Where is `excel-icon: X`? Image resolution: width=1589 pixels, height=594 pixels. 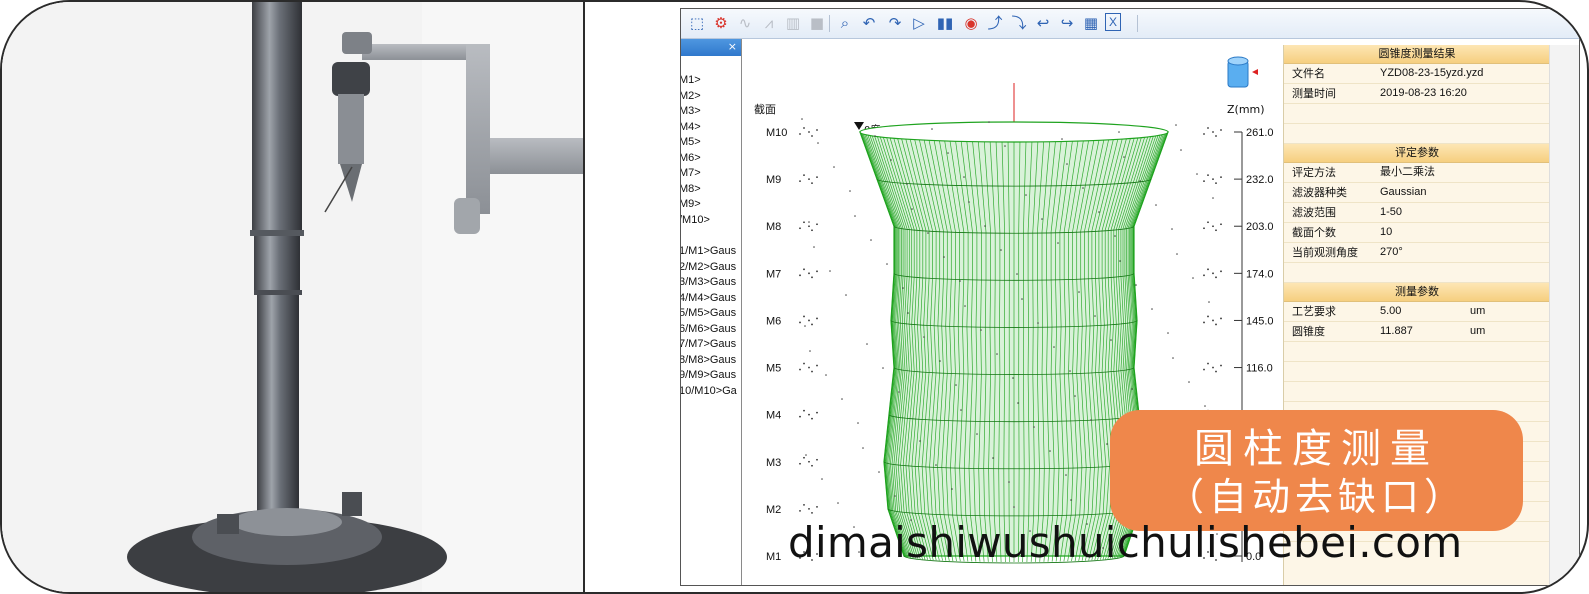
excel-icon: X is located at coordinates (1113, 22).